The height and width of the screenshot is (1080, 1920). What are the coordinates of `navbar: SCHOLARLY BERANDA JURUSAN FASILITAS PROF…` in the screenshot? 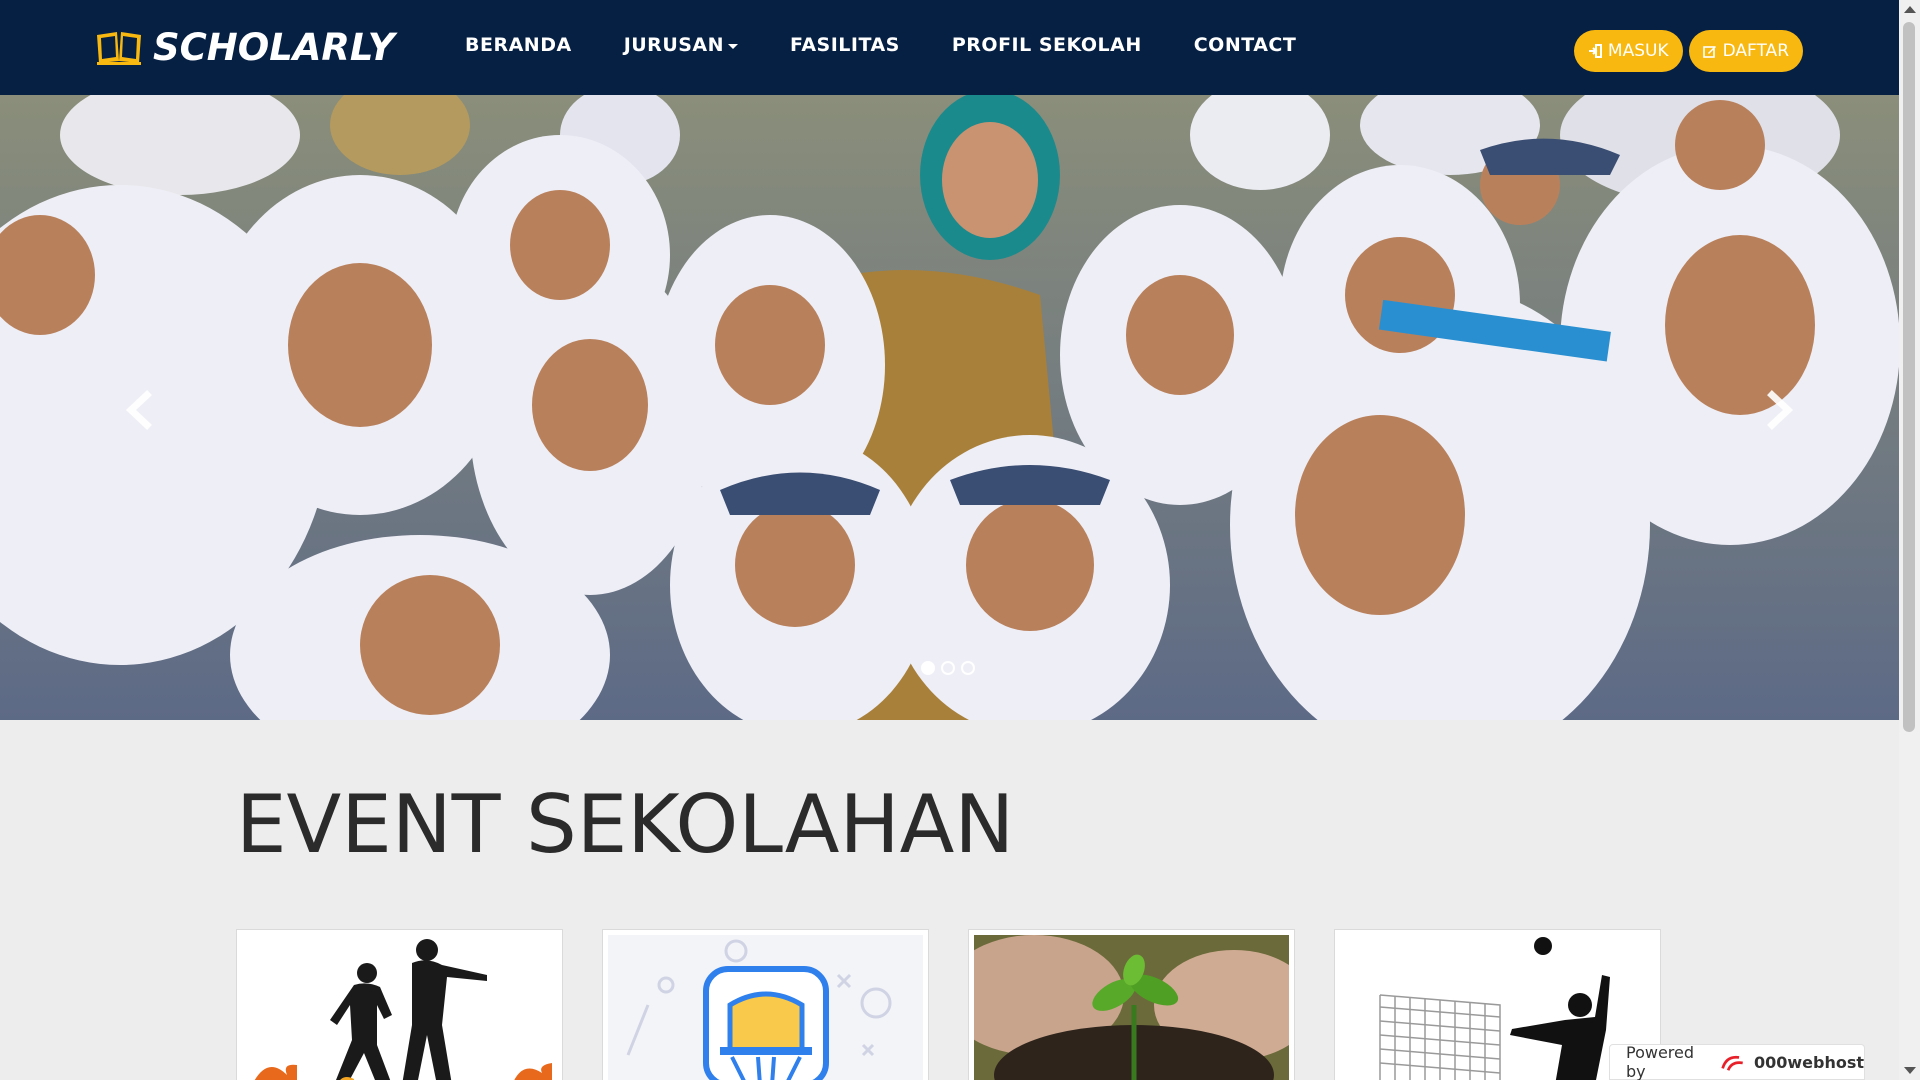 It's located at (949, 47).